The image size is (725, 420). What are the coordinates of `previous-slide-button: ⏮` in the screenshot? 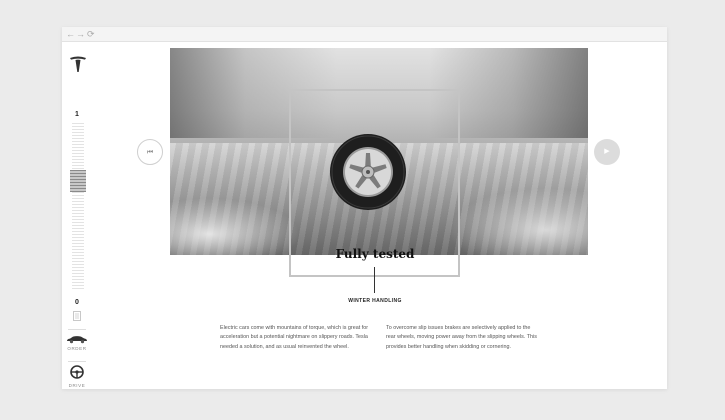 It's located at (150, 152).